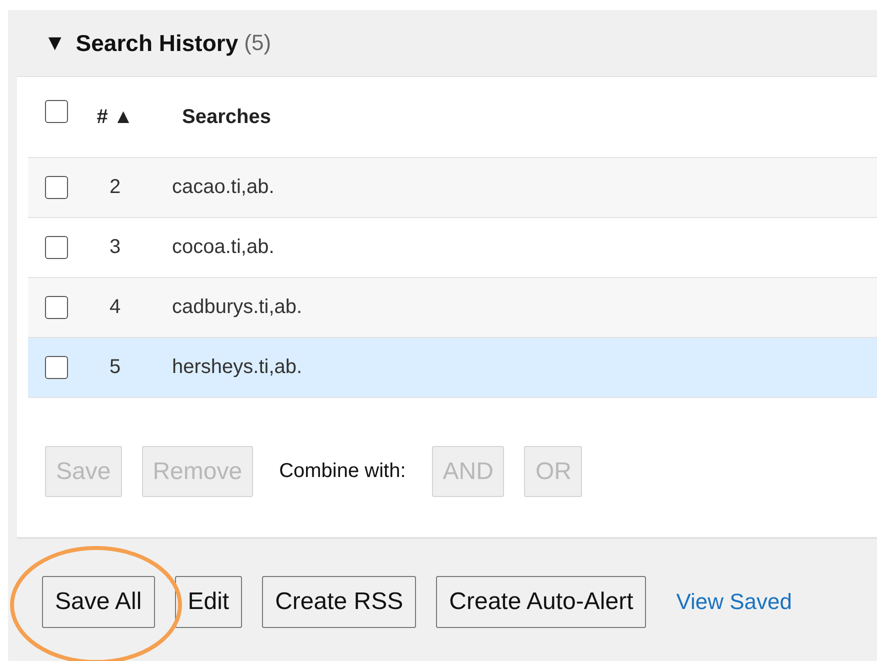 Image resolution: width=877 pixels, height=661 pixels. I want to click on combine-label: Combine with:, so click(342, 471).